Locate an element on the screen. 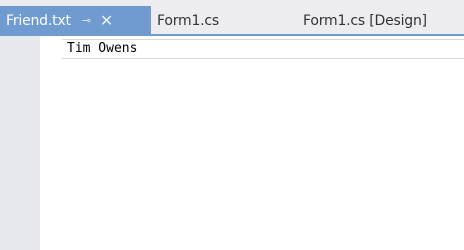 This screenshot has width=464, height=250. tab-form1-cs: Form1.cs is located at coordinates (212, 20).